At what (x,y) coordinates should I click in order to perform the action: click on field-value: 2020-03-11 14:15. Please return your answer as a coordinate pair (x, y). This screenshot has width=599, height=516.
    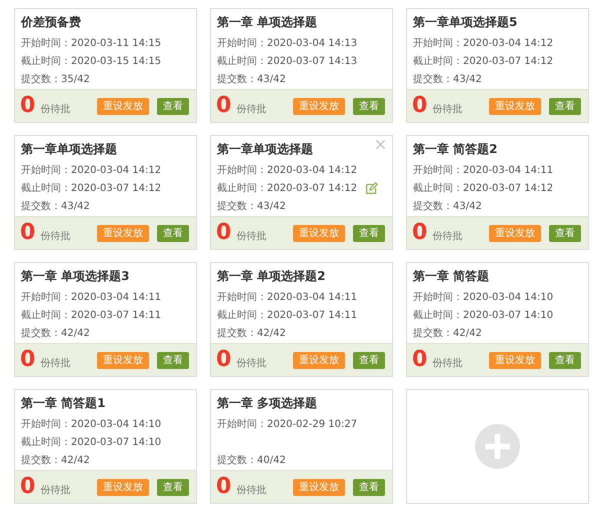
    Looking at the image, I should click on (116, 43).